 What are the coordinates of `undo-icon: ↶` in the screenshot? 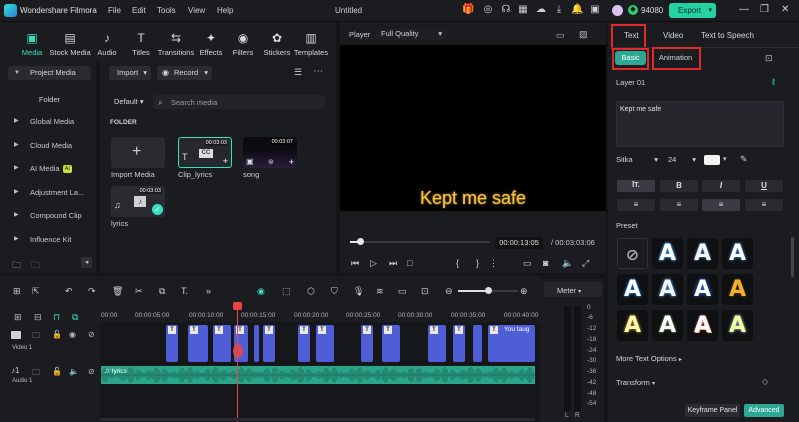 It's located at (69, 291).